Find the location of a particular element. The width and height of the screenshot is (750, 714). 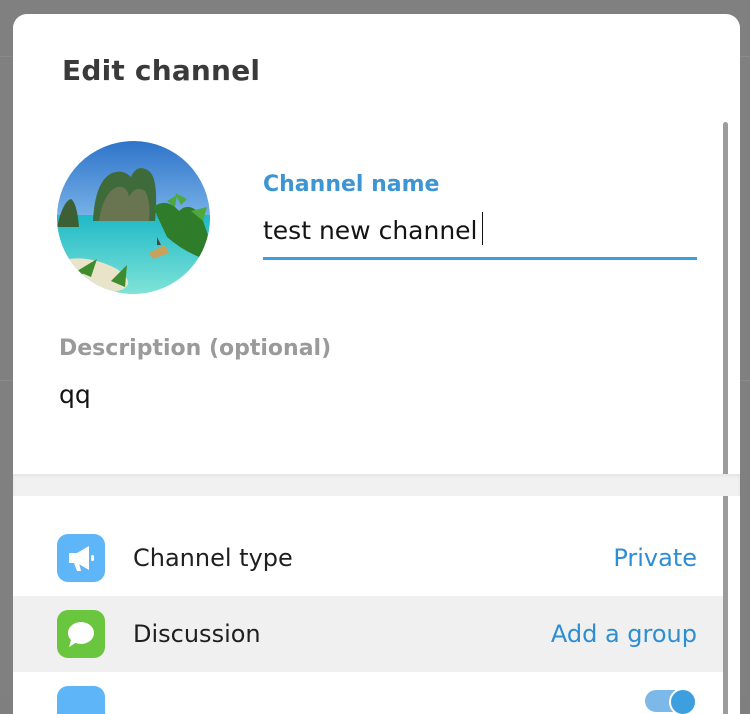

megaphone-icon is located at coordinates (81, 558).